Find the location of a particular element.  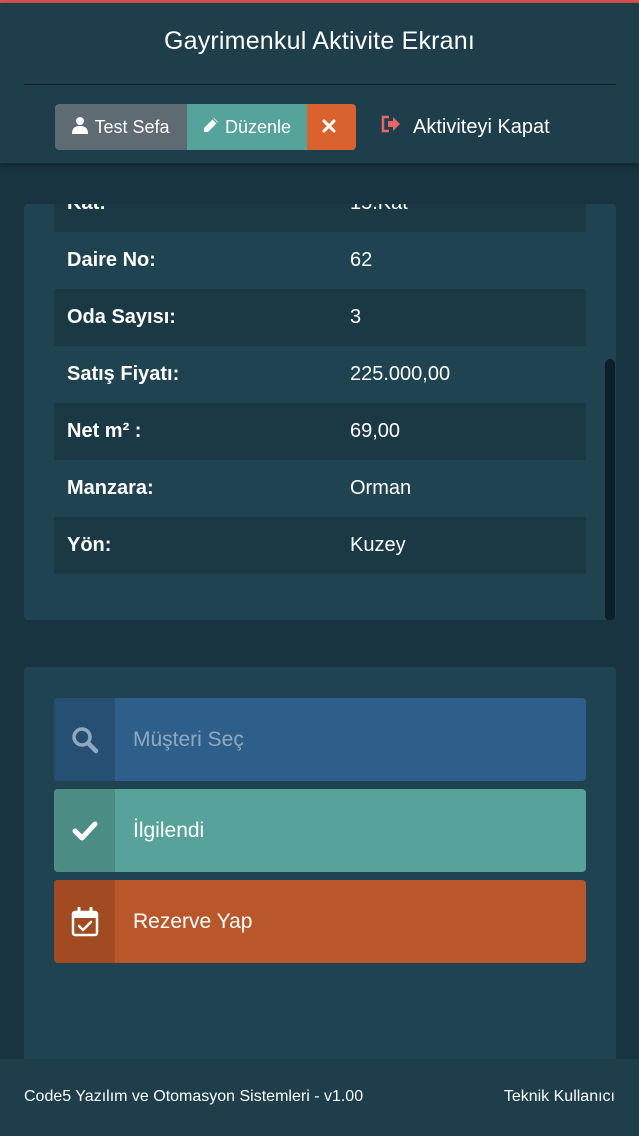

interested-button: İlgilendi is located at coordinates (320, 830).